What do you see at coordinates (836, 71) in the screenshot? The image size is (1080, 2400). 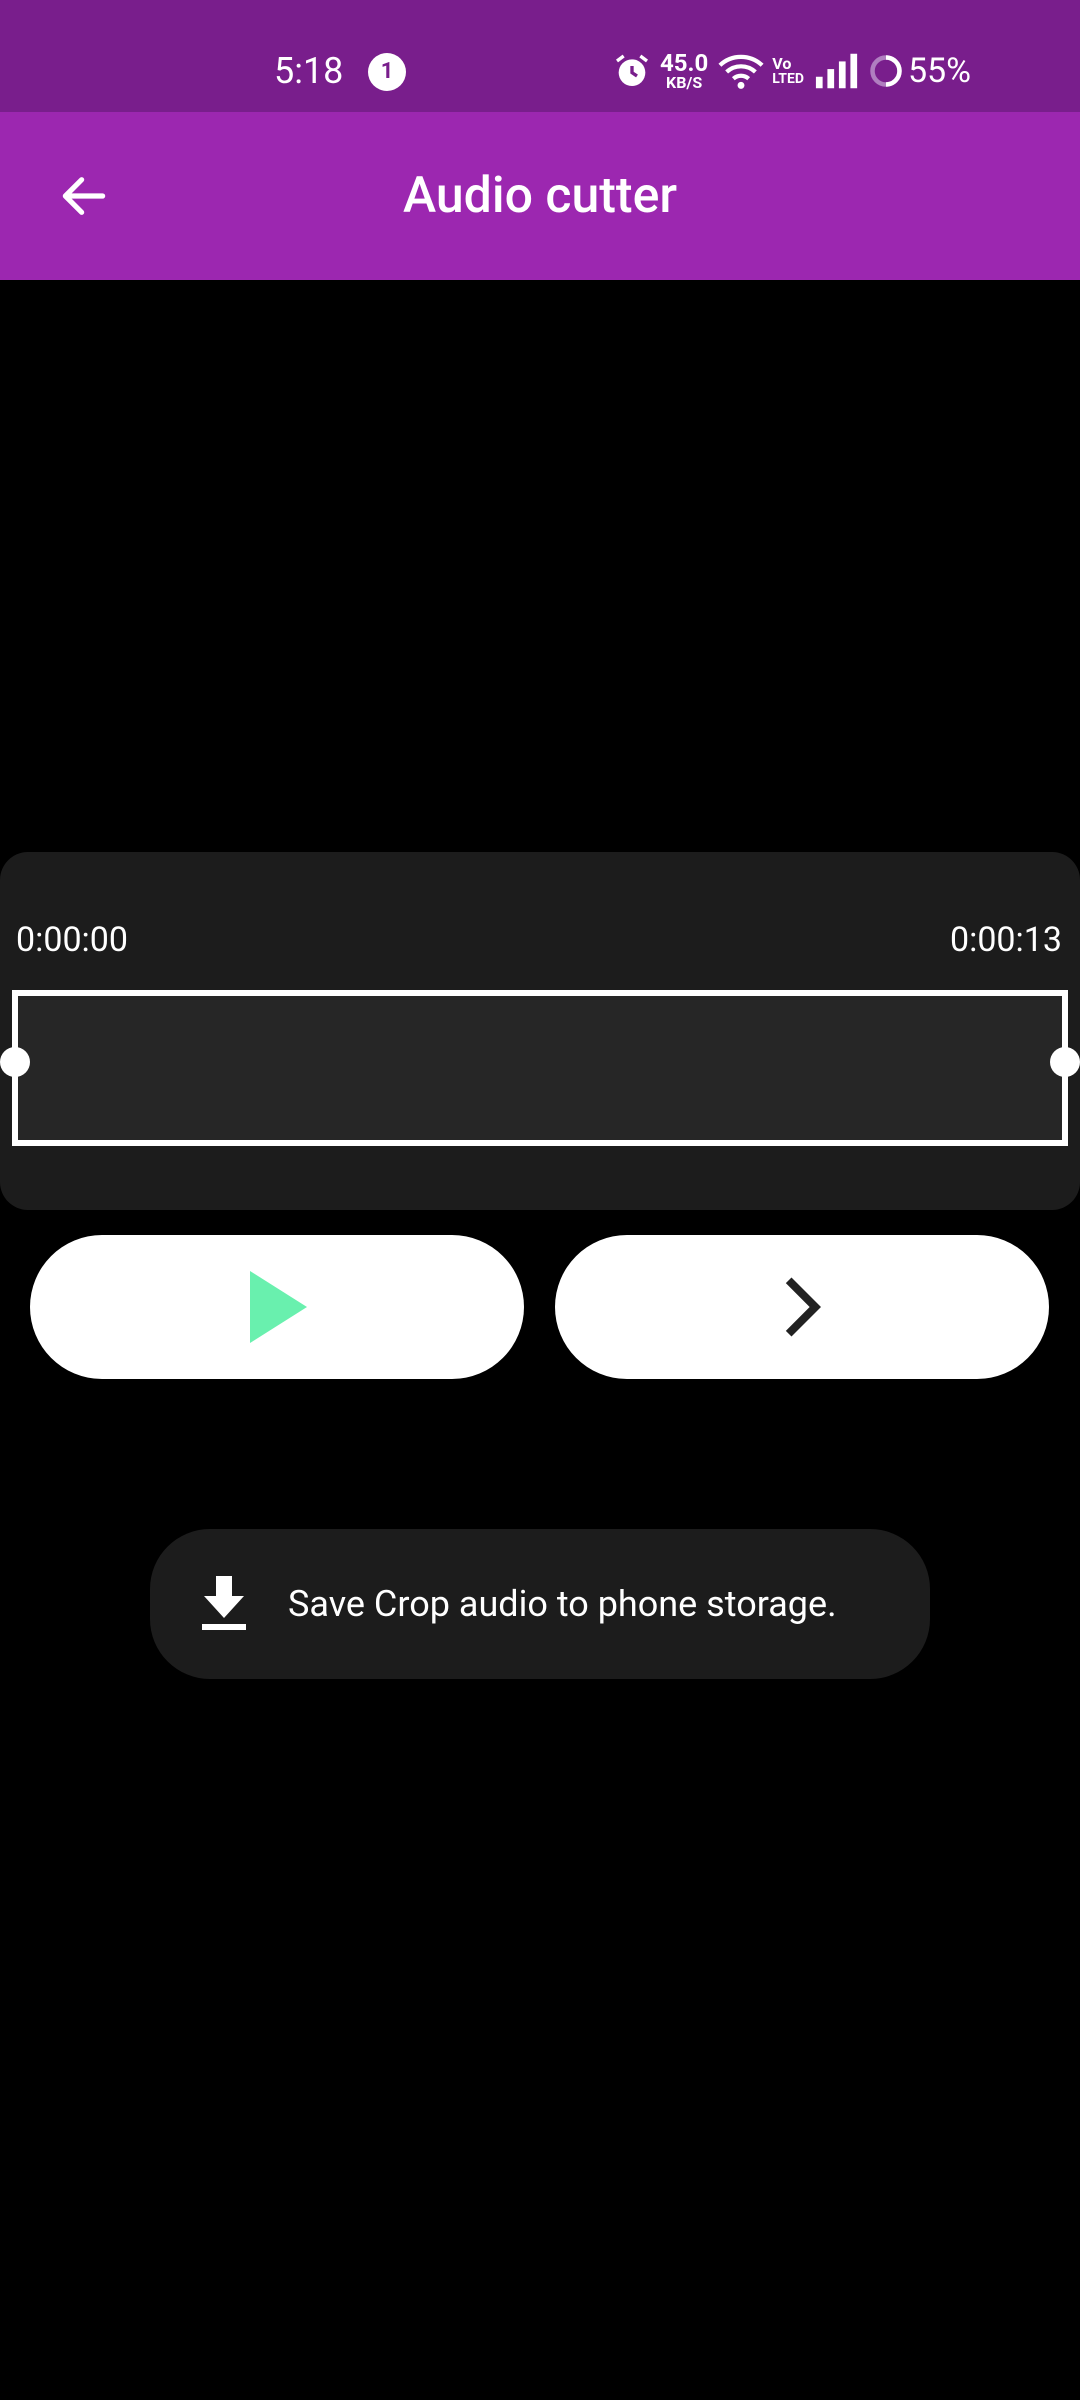 I see `signal-icon` at bounding box center [836, 71].